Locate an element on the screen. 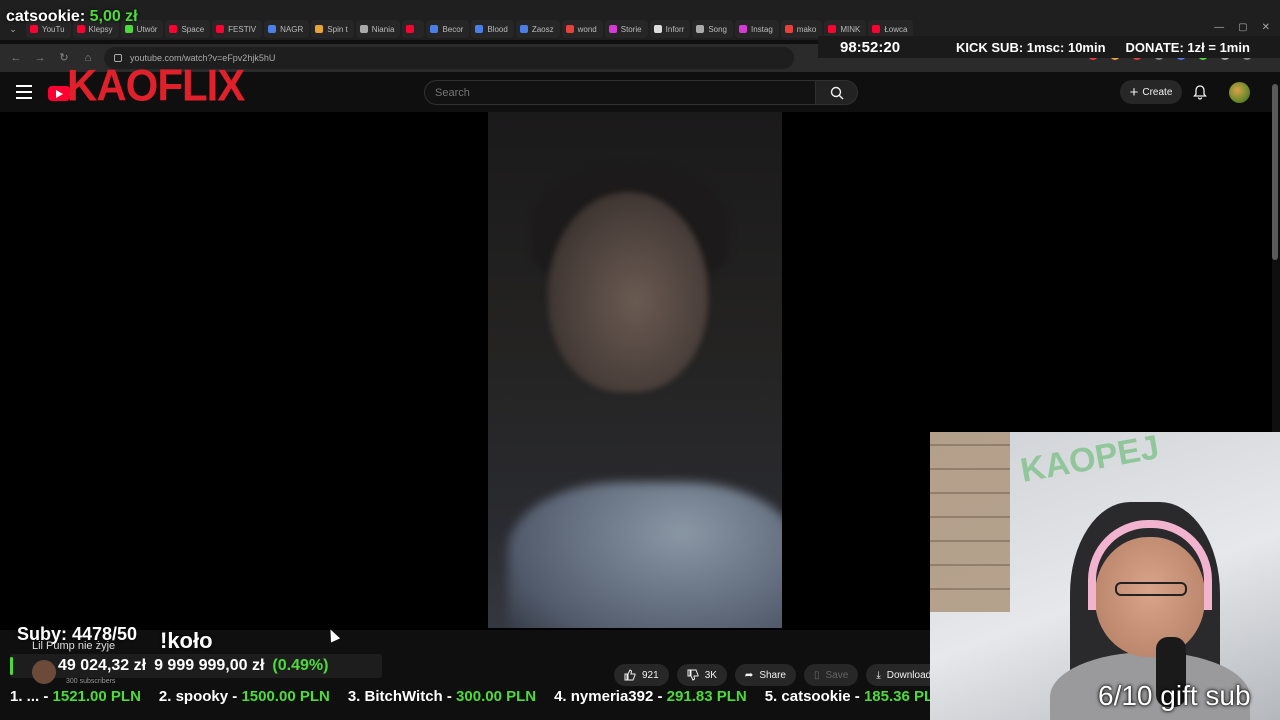 Image resolution: width=1280 pixels, height=720 pixels. plus-icon: + is located at coordinates (1134, 92).